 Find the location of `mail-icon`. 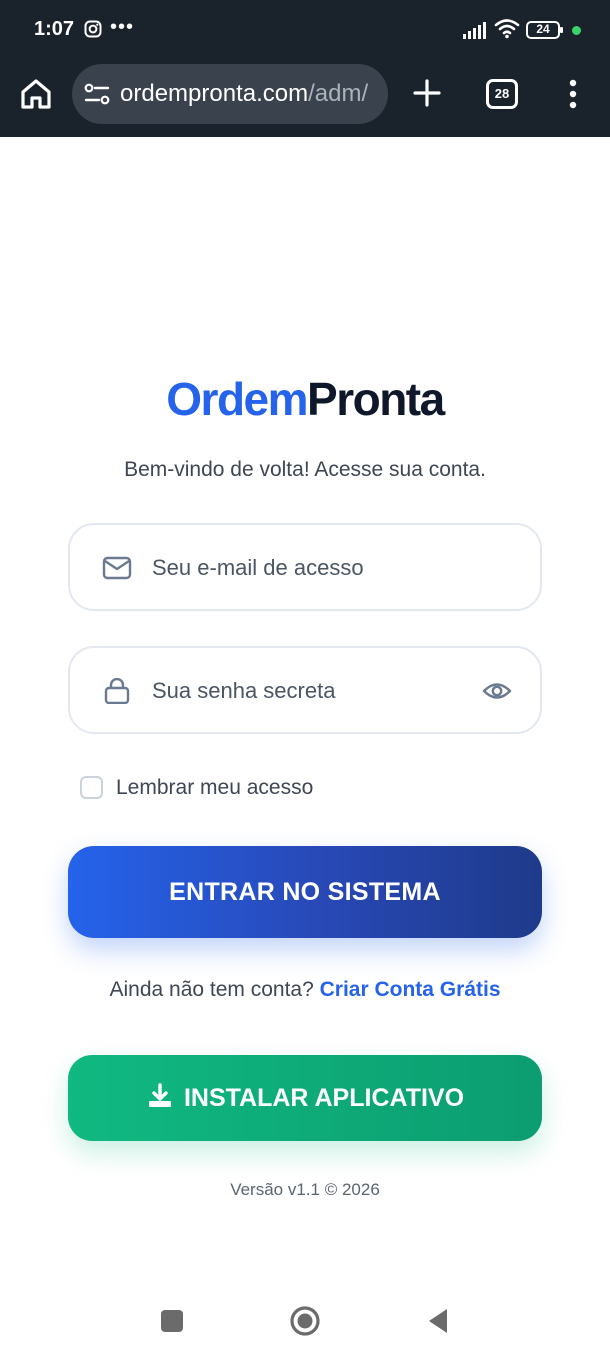

mail-icon is located at coordinates (117, 568).